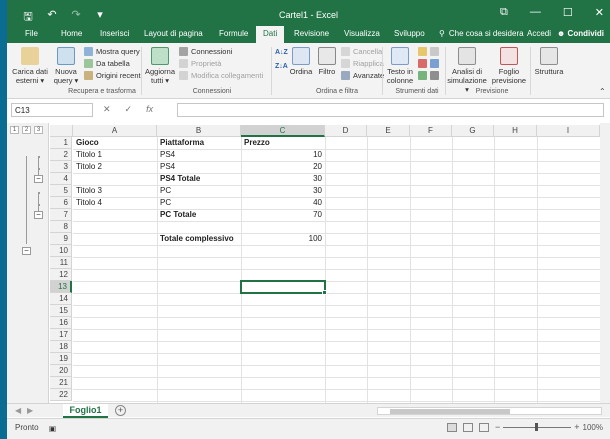 Image resolution: width=610 pixels, height=439 pixels. I want to click on cell-a1: Gioco, so click(115, 143).